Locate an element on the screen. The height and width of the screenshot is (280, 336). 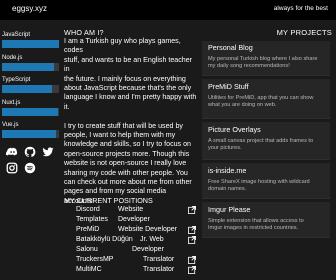
github-icon is located at coordinates (30, 152).